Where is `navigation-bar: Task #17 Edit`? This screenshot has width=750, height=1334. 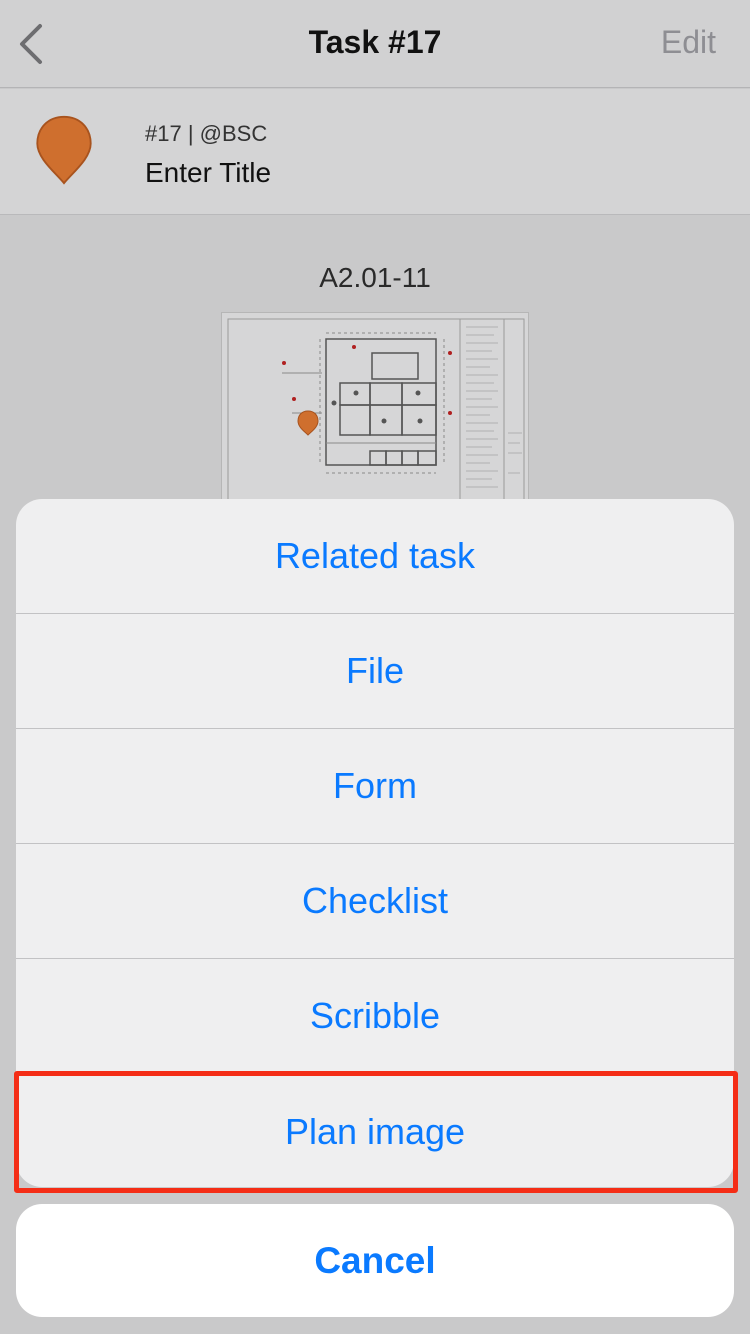 navigation-bar: Task #17 Edit is located at coordinates (375, 44).